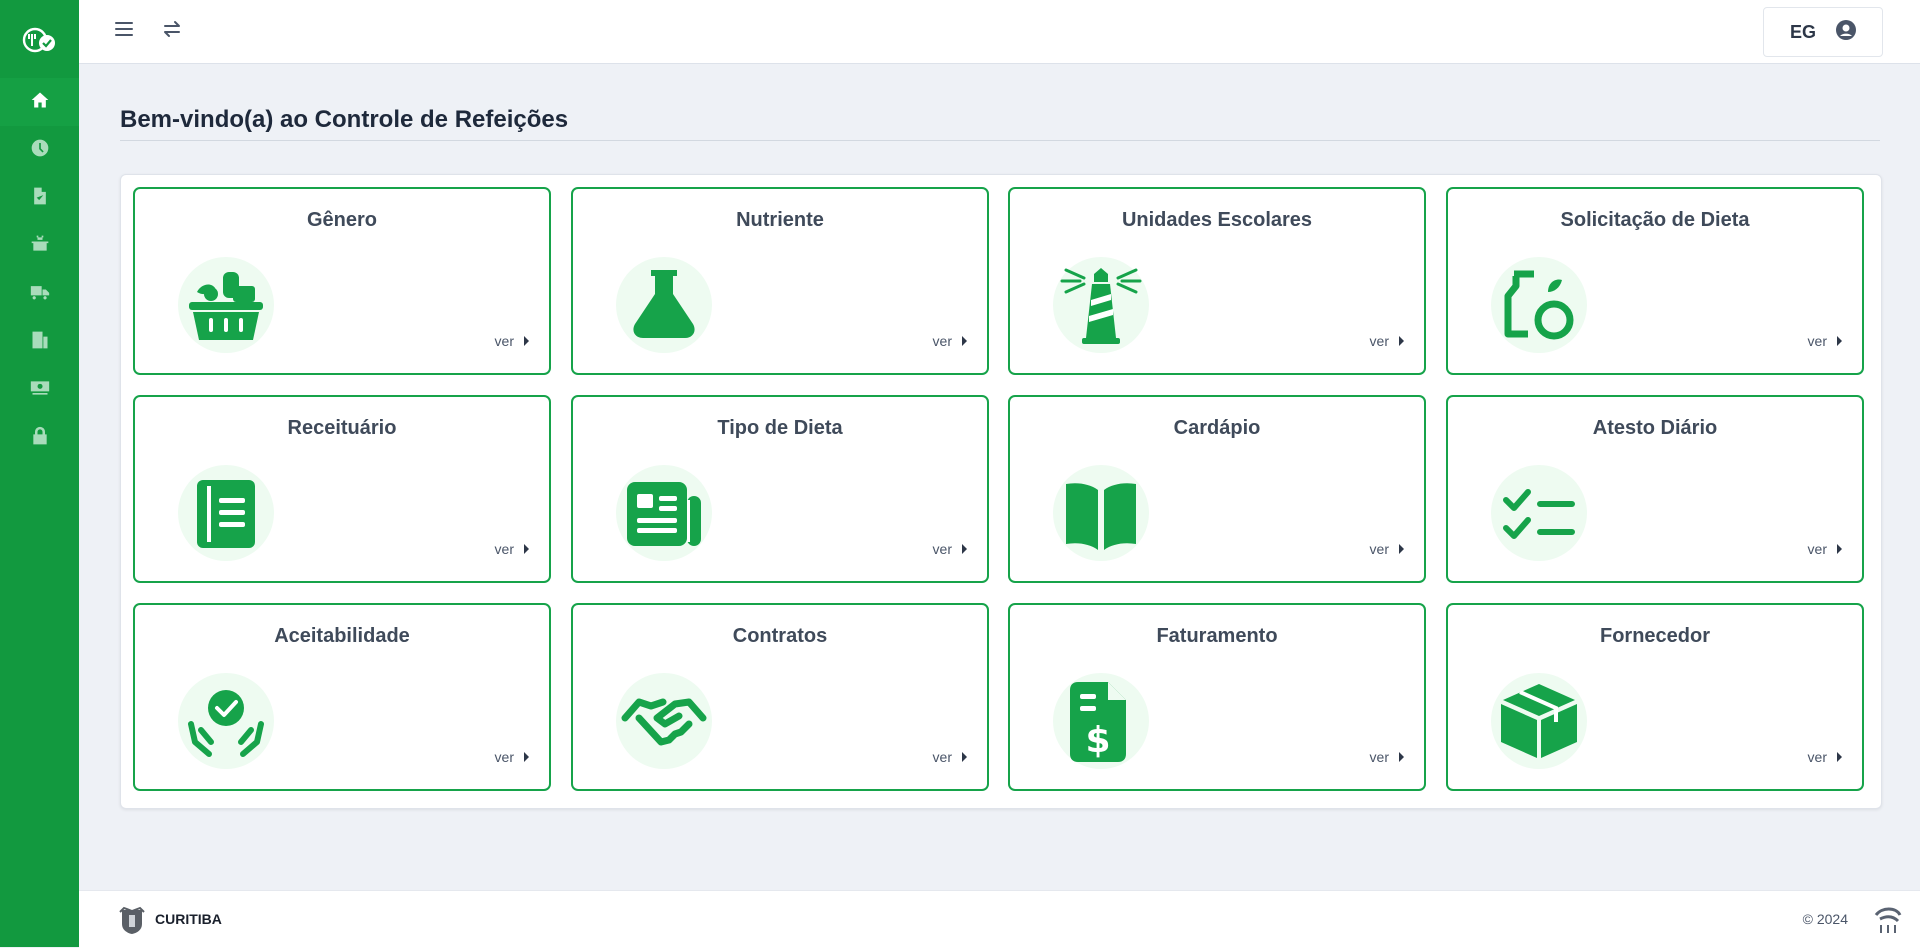  I want to click on swap-button, so click(172, 31).